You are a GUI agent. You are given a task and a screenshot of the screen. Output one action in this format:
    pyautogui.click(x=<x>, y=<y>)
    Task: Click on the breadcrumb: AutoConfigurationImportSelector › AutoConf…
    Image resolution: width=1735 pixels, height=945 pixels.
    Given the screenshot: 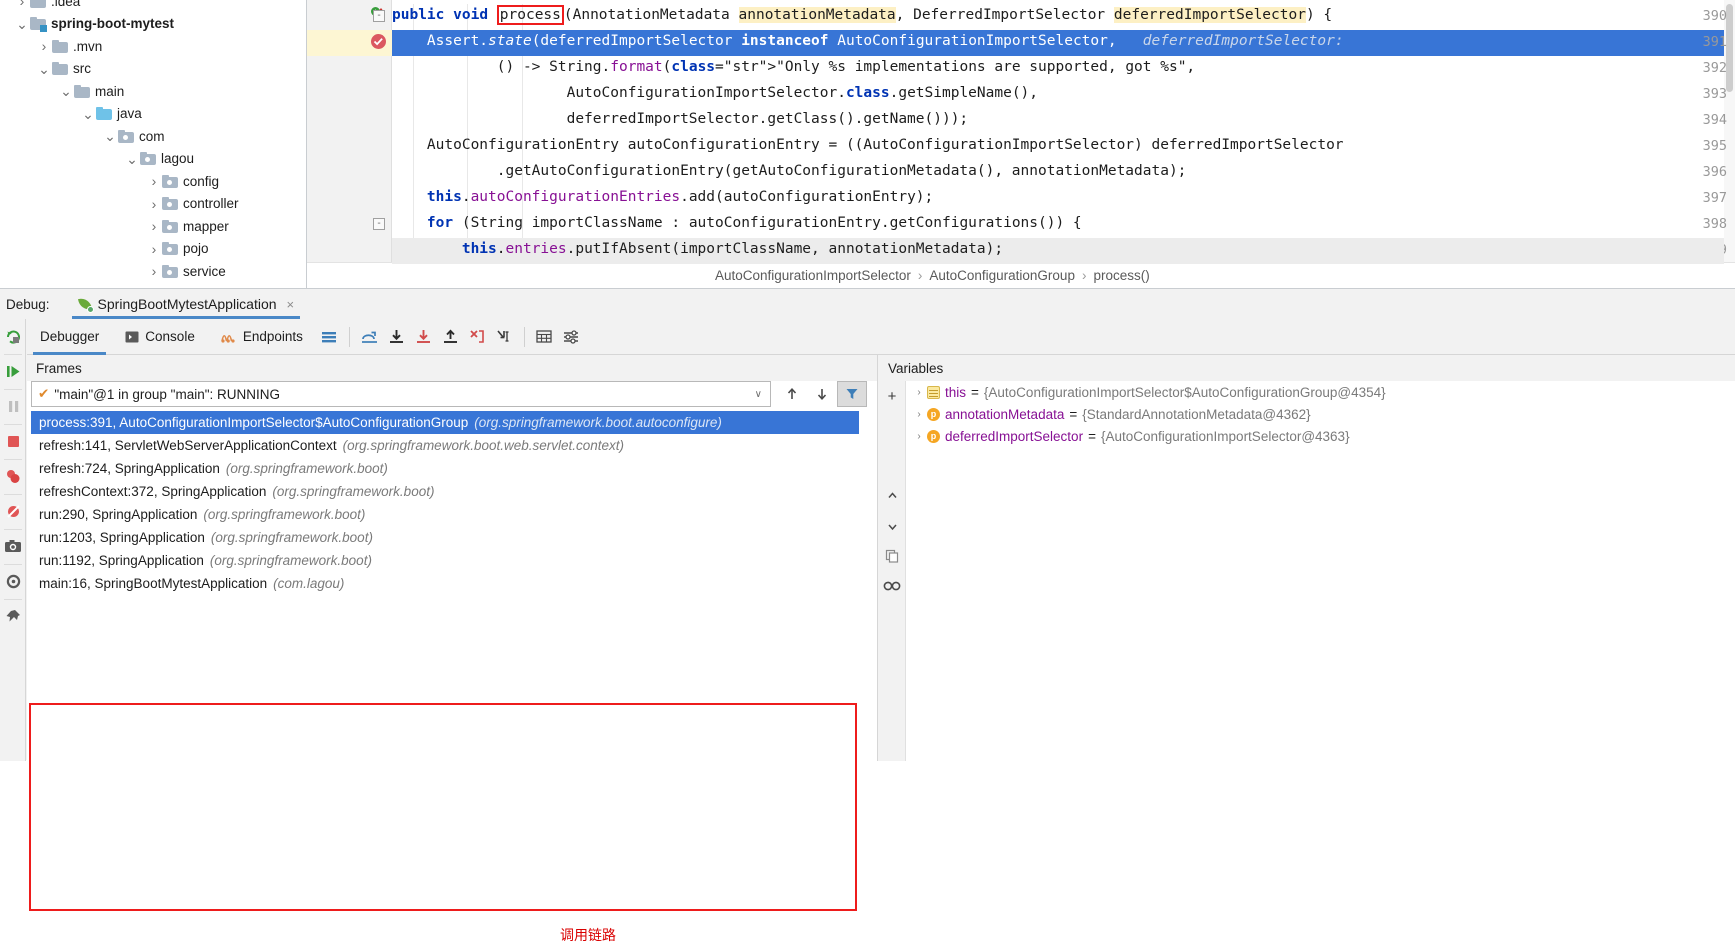 What is the action you would take?
    pyautogui.click(x=1021, y=275)
    